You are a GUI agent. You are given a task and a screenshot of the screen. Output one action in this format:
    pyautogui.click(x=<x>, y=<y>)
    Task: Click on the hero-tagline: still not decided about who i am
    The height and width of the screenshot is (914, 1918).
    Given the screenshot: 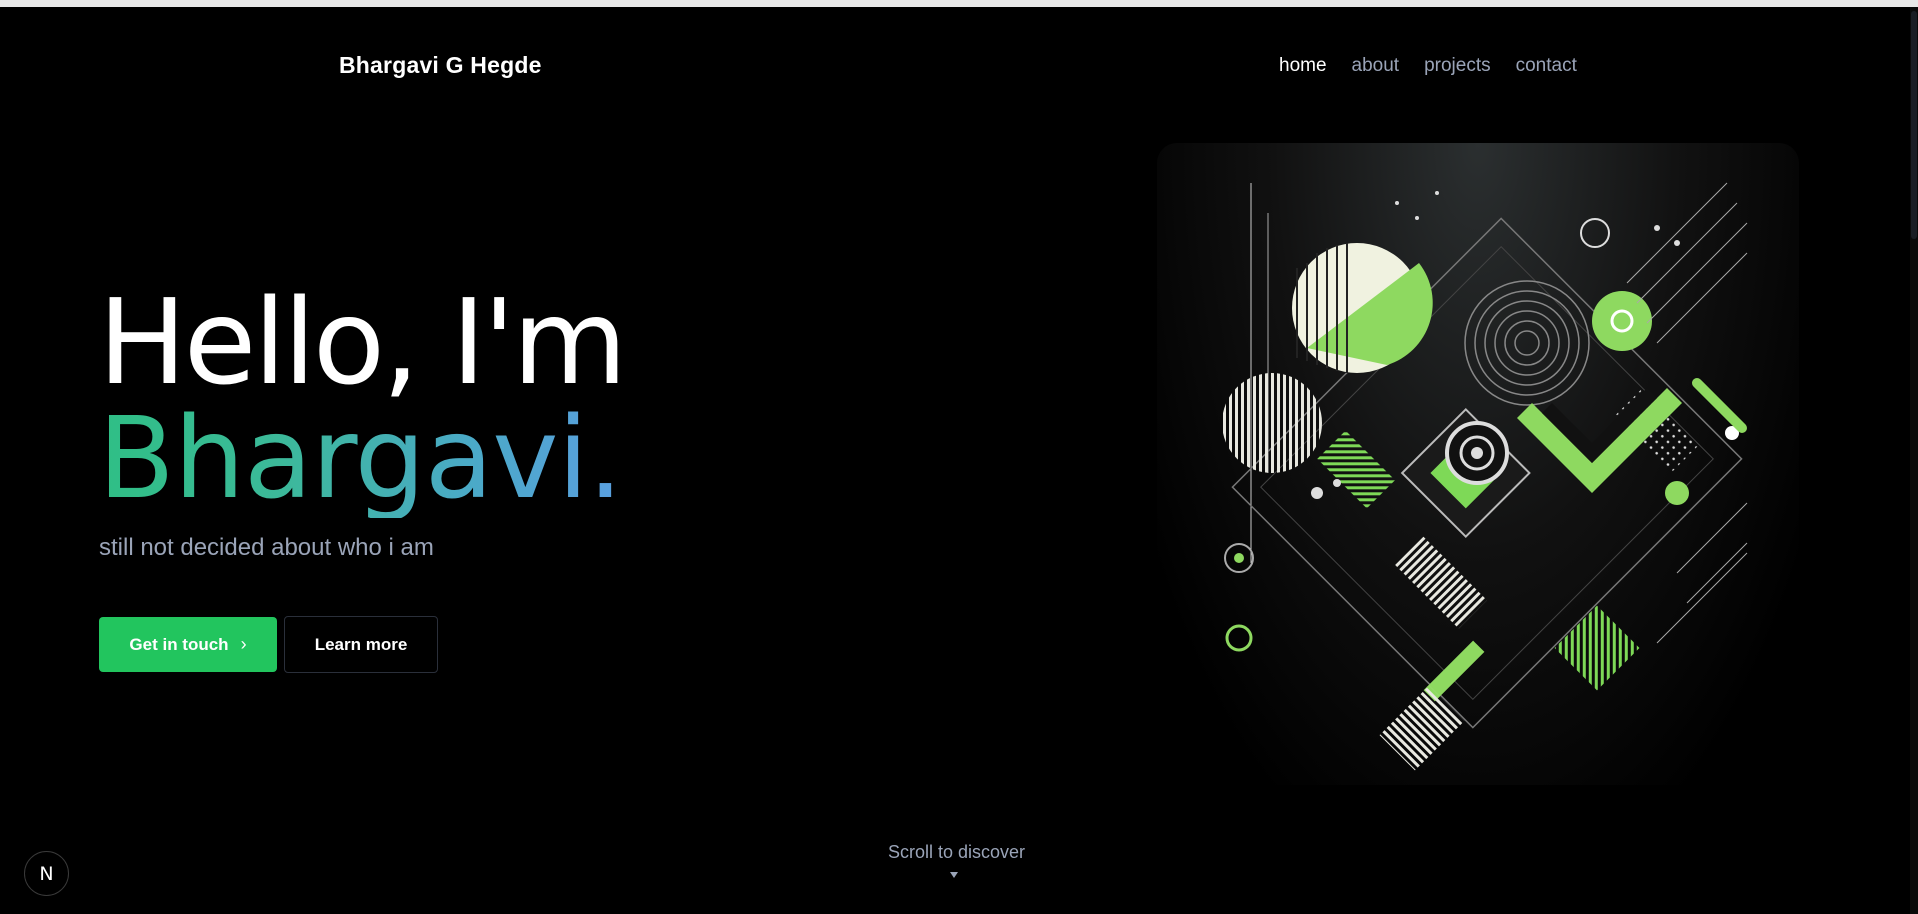 What is the action you would take?
    pyautogui.click(x=266, y=547)
    